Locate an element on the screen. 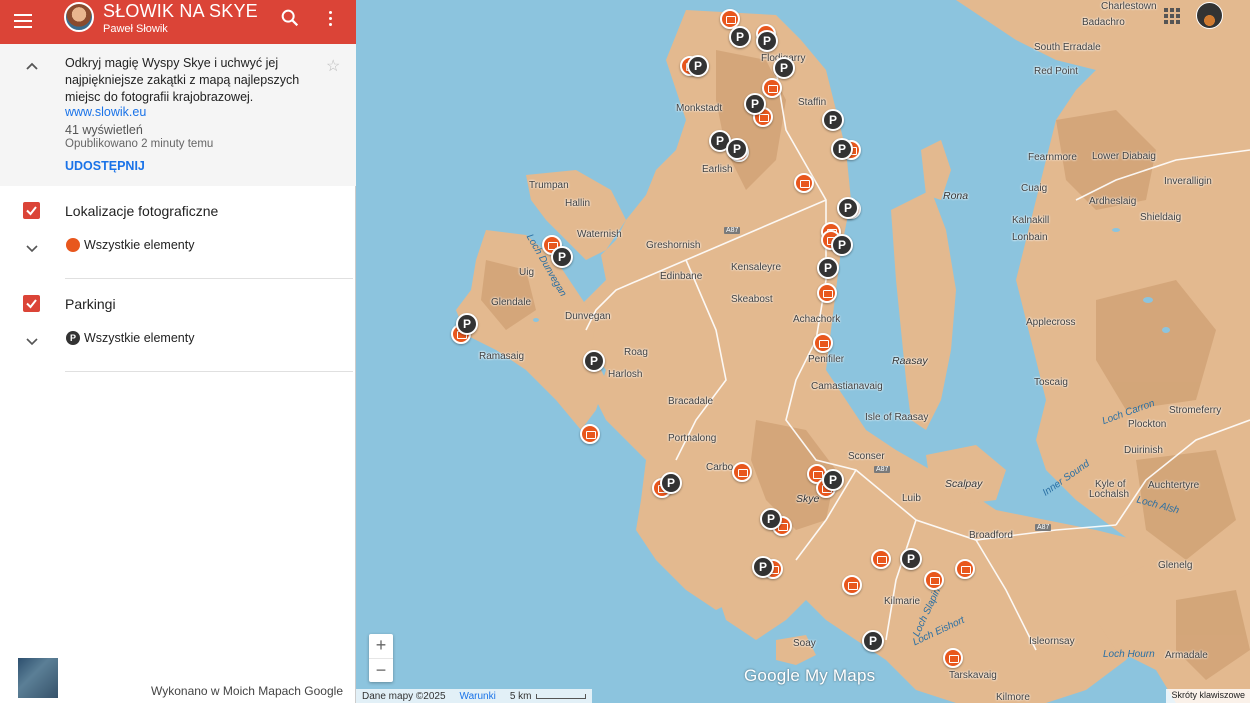 The height and width of the screenshot is (703, 1250). place-label: Greshornish is located at coordinates (673, 245).